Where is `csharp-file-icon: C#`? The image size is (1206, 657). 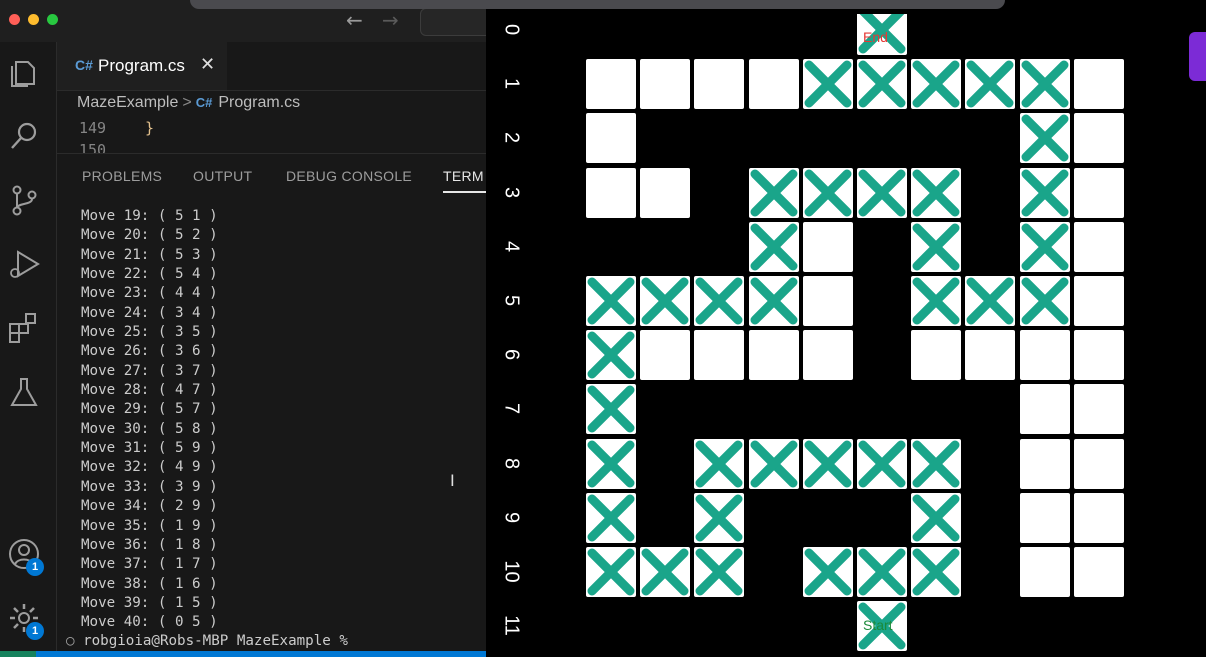
csharp-file-icon: C# is located at coordinates (84, 65).